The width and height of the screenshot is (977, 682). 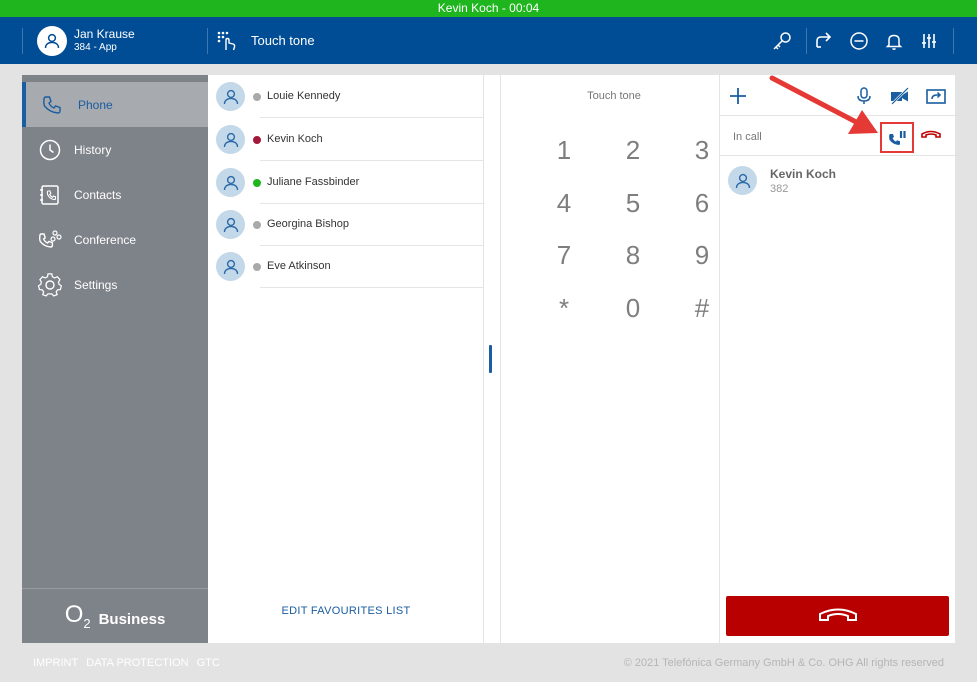 I want to click on sidebar-item-label: Phone, so click(x=95, y=104).